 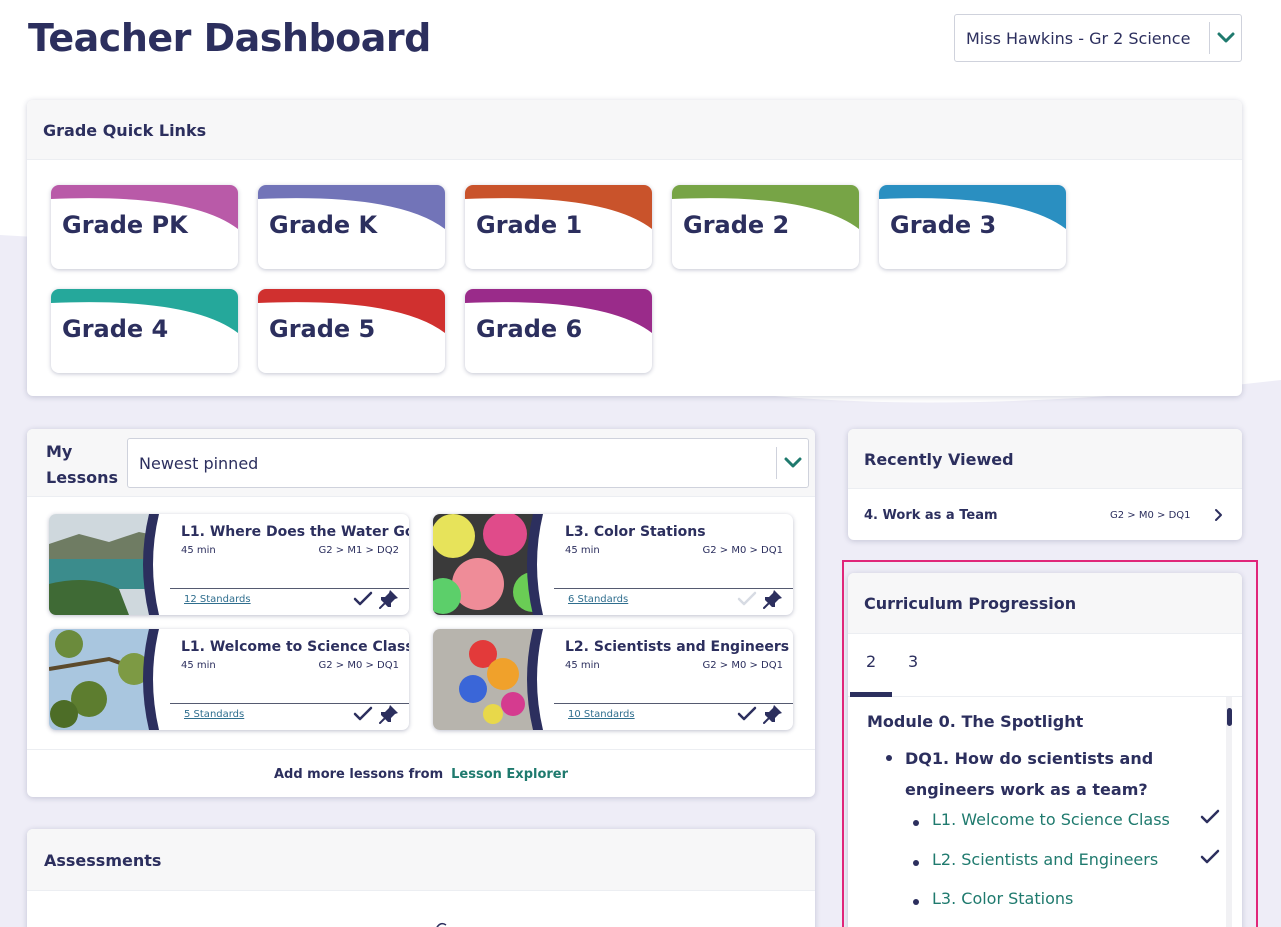 I want to click on lesson-path: G2 > M1 > DQ2, so click(x=358, y=550).